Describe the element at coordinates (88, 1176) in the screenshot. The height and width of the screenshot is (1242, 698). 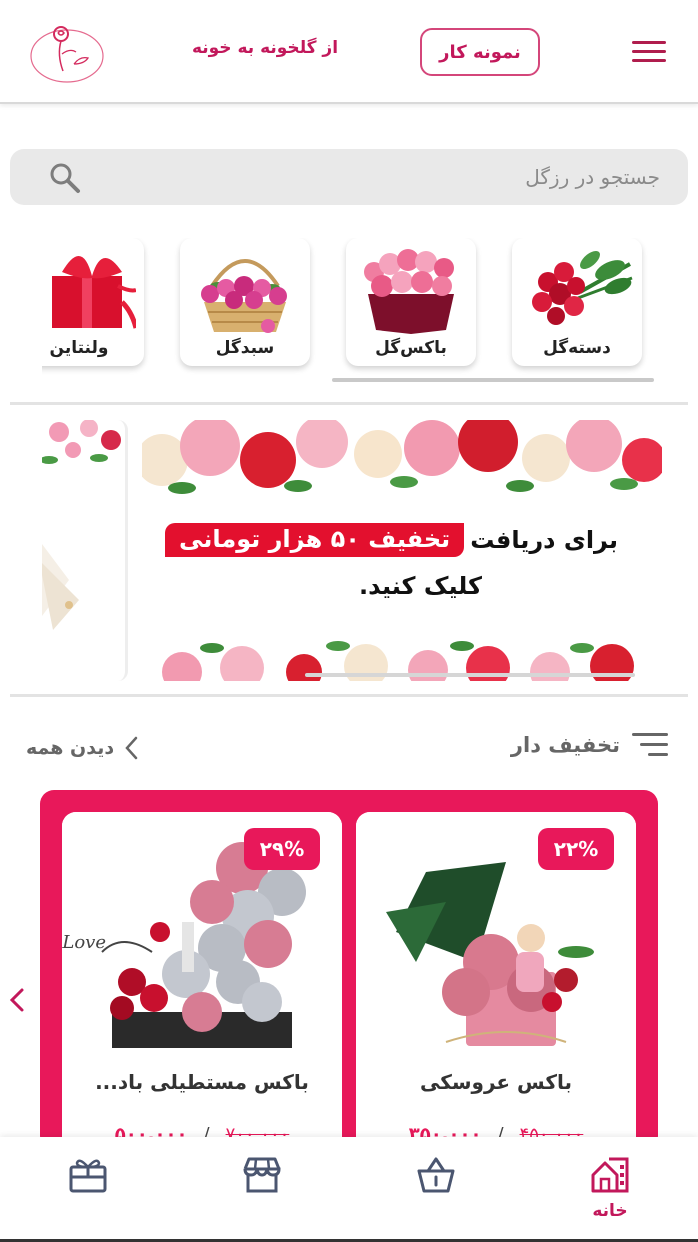
I see `gift-icon` at that location.